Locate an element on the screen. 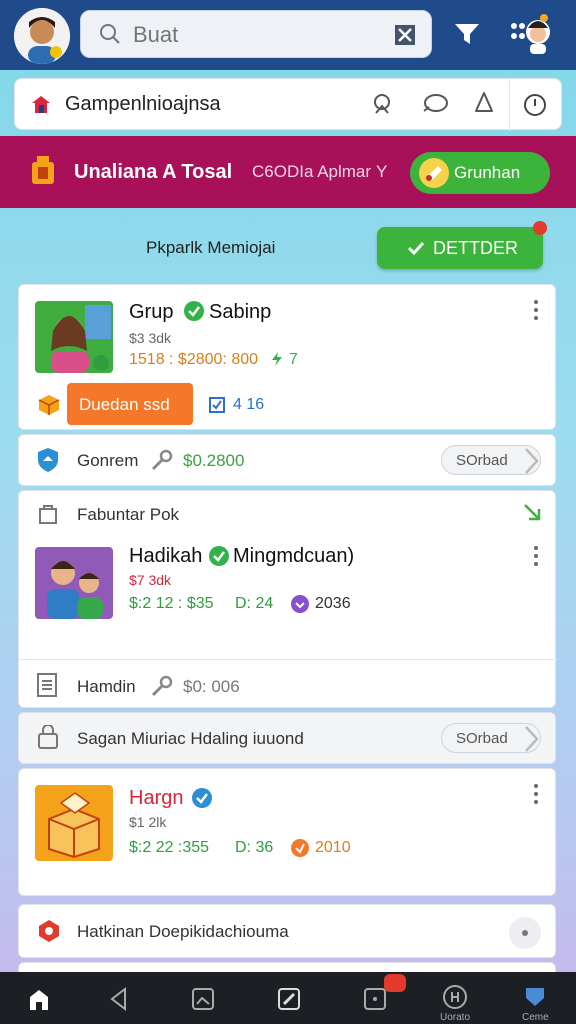 The image size is (576, 1024). chevron-down-icon: Y is located at coordinates (381, 172).